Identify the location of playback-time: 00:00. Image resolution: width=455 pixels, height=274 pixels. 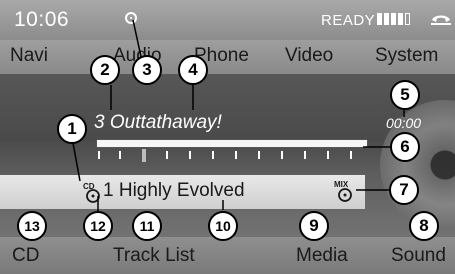
(404, 123).